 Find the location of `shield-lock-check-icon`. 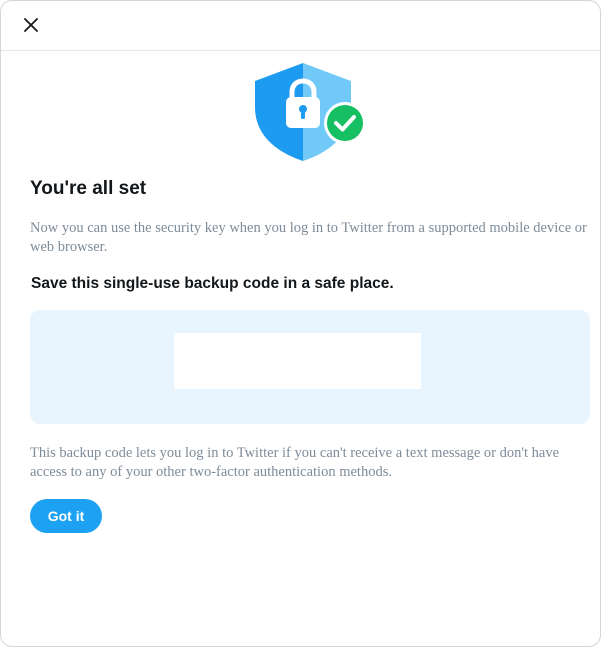

shield-lock-check-icon is located at coordinates (310, 112).